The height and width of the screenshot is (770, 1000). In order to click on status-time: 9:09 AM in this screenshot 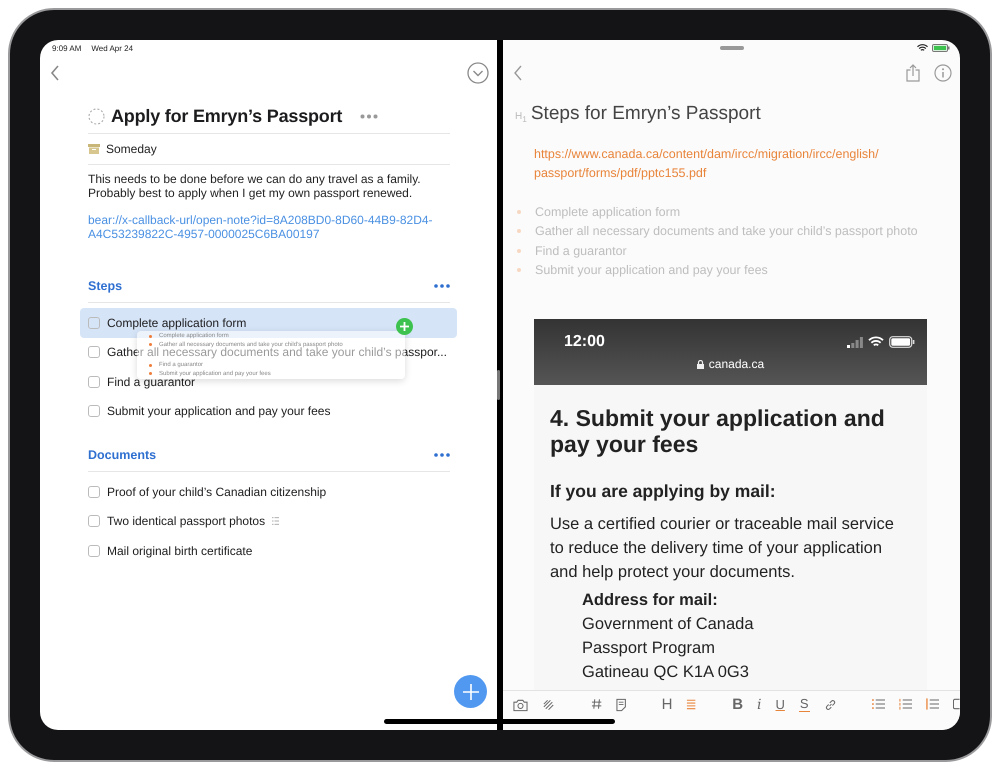, I will do `click(67, 48)`.